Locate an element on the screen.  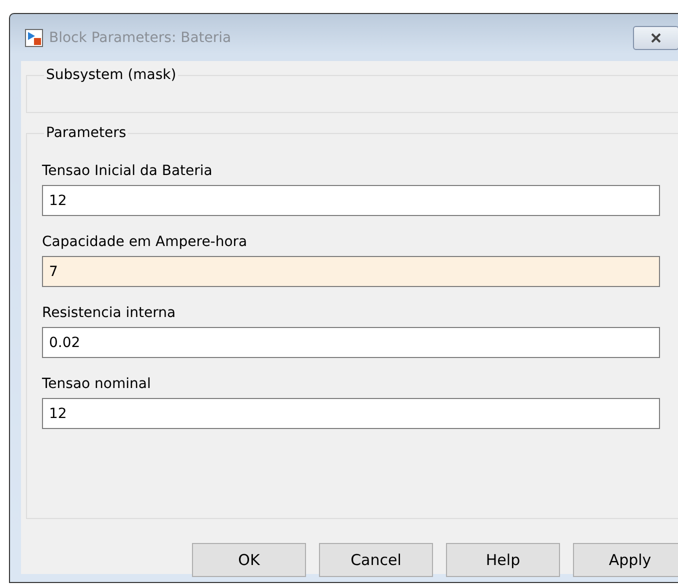
field-label: Capacidade em Ampere-hora is located at coordinates (145, 242).